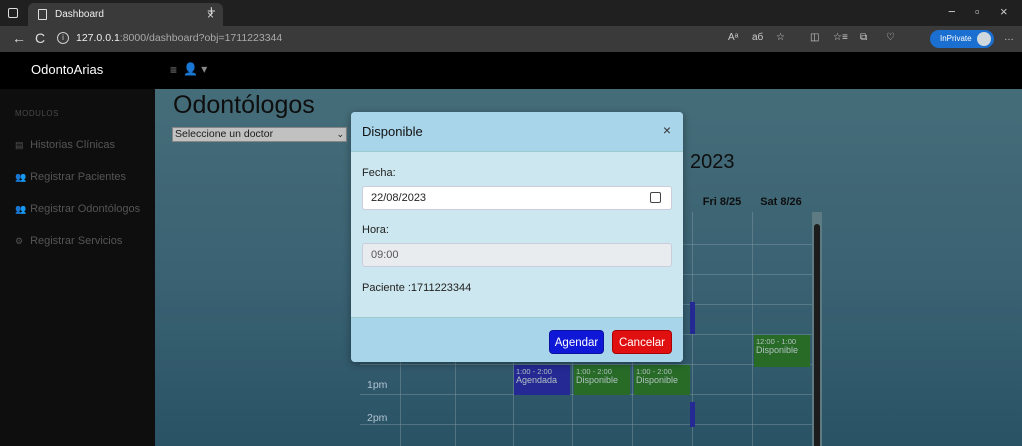 Image resolution: width=1022 pixels, height=446 pixels. Describe the element at coordinates (195, 69) in the screenshot. I see `user-menu-dropdown: 👤 ▾` at that location.